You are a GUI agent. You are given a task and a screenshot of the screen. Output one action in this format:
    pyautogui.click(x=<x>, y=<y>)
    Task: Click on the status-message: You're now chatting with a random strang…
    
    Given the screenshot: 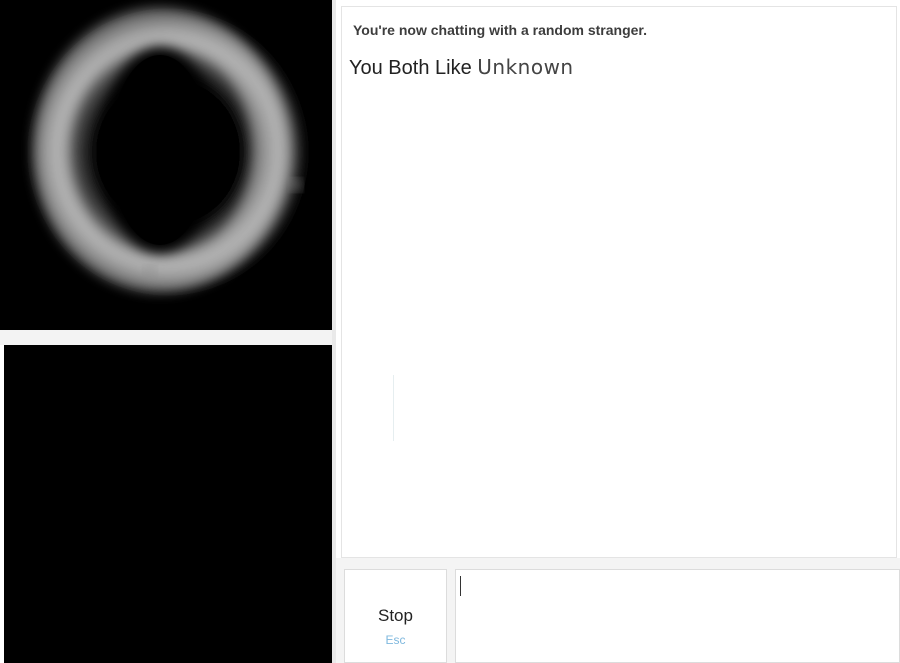 What is the action you would take?
    pyautogui.click(x=500, y=30)
    